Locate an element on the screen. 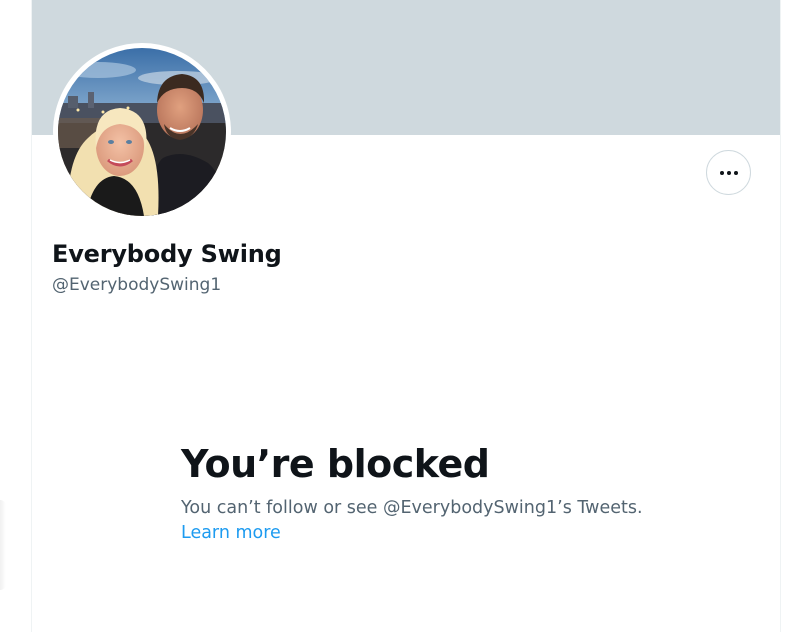 The image size is (806, 632). avatar is located at coordinates (142, 132).